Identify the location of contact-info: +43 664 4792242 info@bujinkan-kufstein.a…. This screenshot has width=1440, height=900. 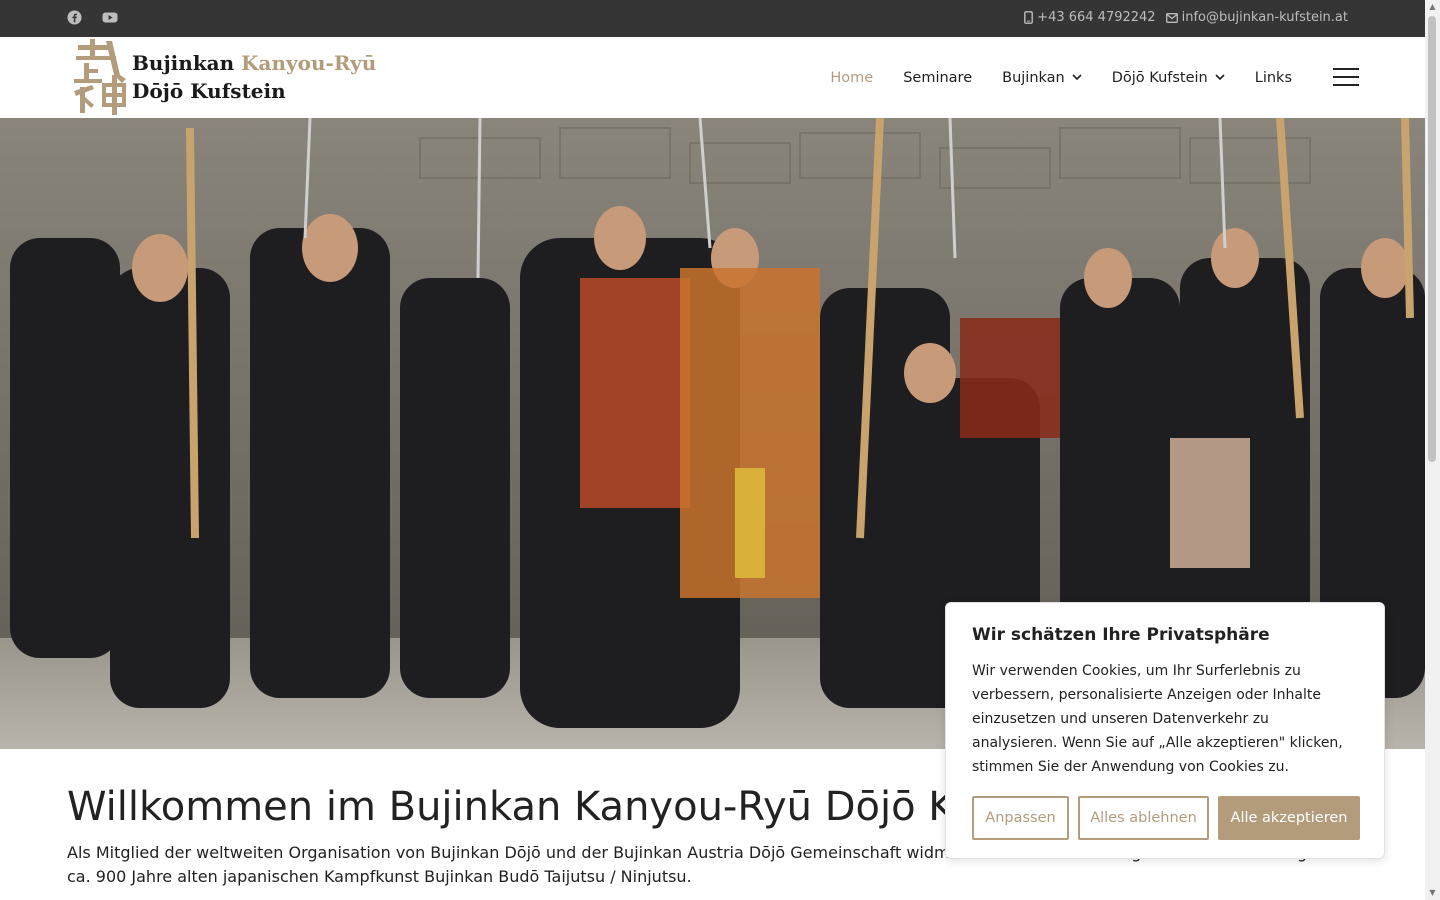
(1186, 17).